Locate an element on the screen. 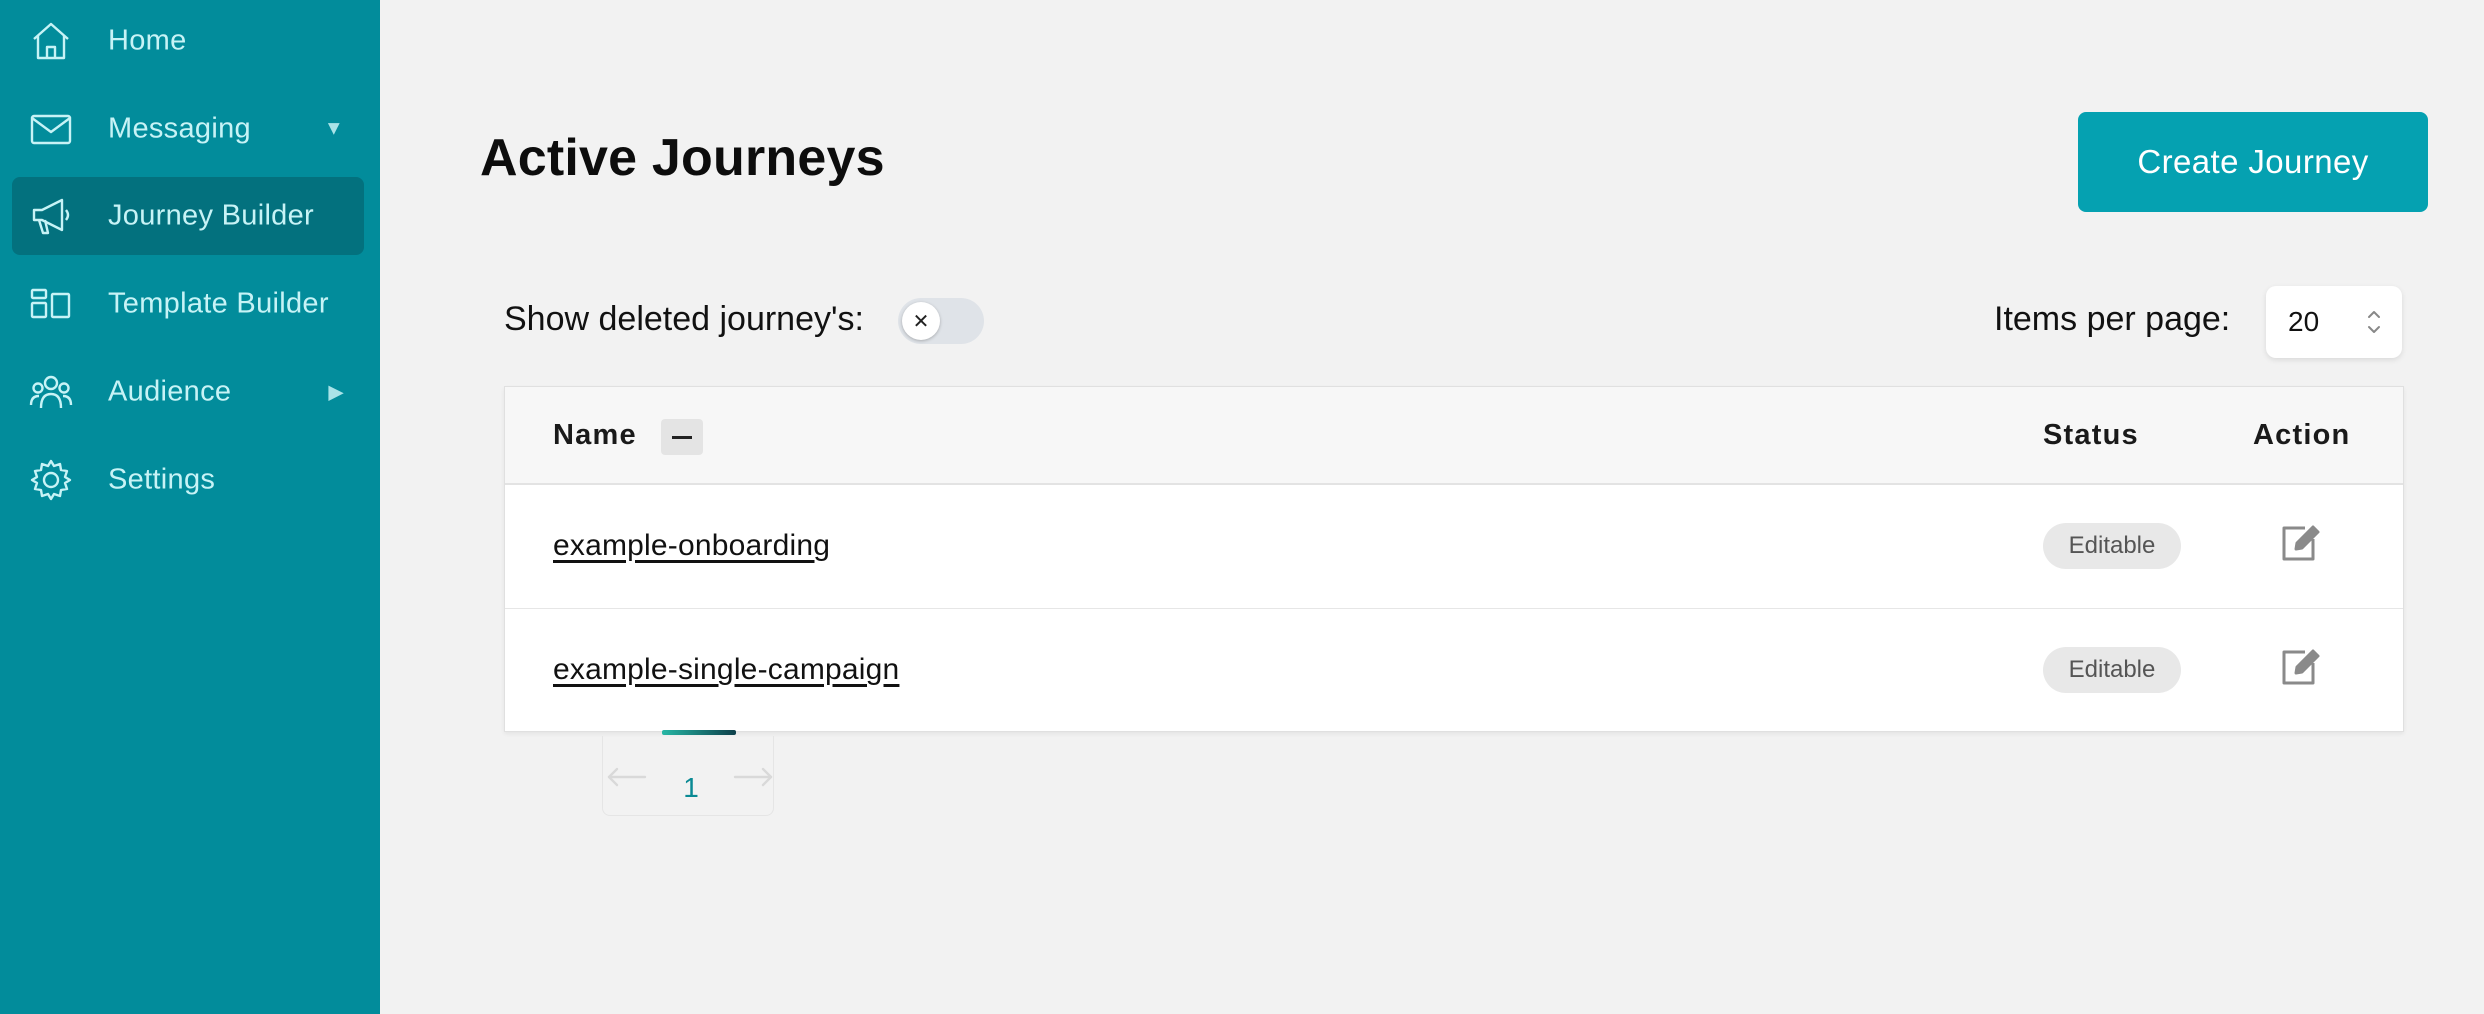 The image size is (2484, 1014). table-row: example-single-campaign Editable is located at coordinates (1454, 671).